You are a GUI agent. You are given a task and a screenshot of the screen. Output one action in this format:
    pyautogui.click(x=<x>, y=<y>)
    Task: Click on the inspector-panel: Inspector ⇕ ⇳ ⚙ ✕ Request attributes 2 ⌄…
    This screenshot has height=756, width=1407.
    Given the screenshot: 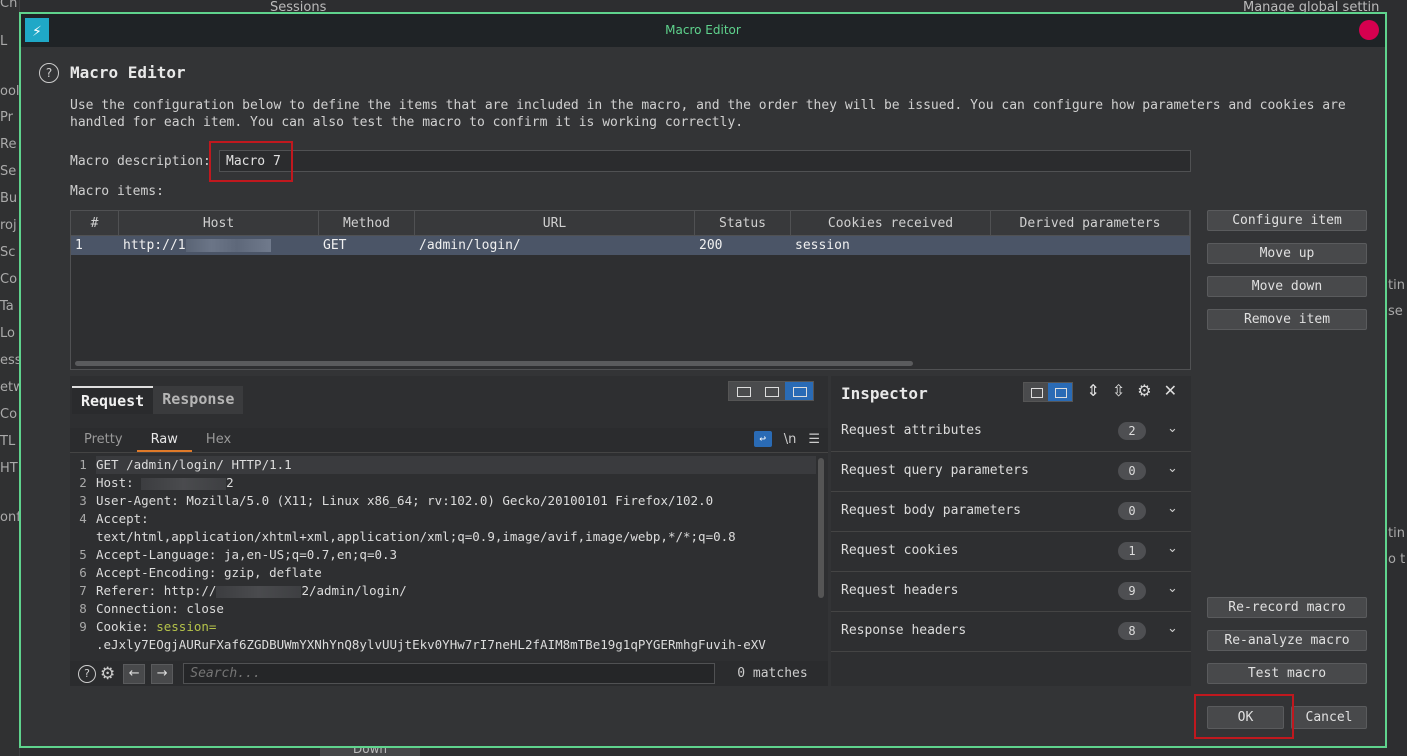 What is the action you would take?
    pyautogui.click(x=1011, y=531)
    